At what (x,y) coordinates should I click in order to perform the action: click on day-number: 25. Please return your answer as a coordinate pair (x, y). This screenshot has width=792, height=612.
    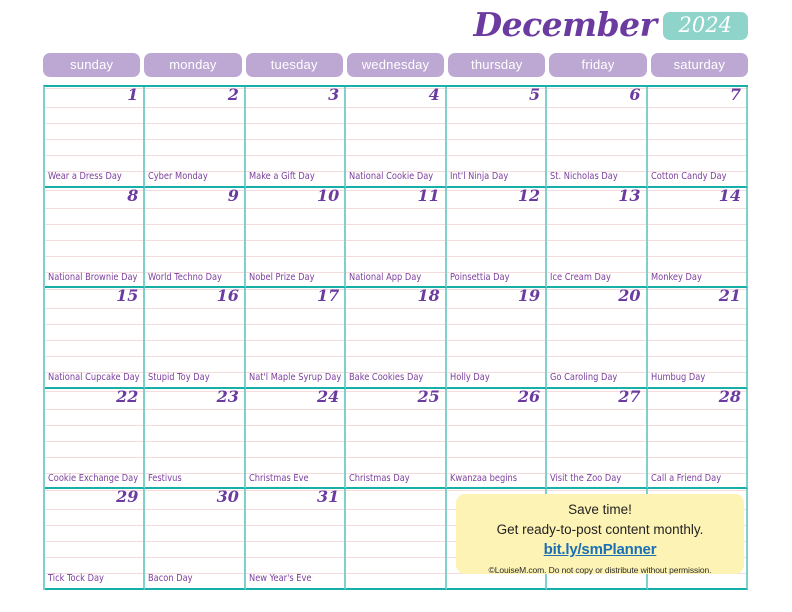
    Looking at the image, I should click on (428, 397).